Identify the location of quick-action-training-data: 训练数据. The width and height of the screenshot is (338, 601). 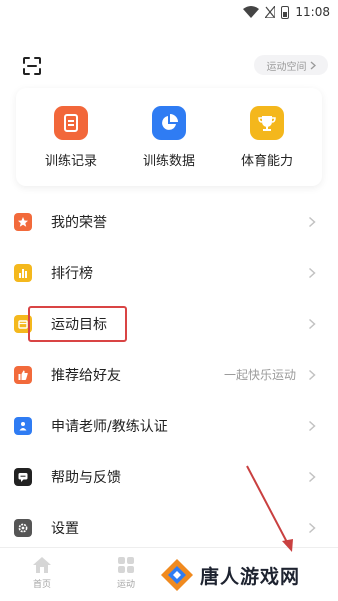
(169, 128).